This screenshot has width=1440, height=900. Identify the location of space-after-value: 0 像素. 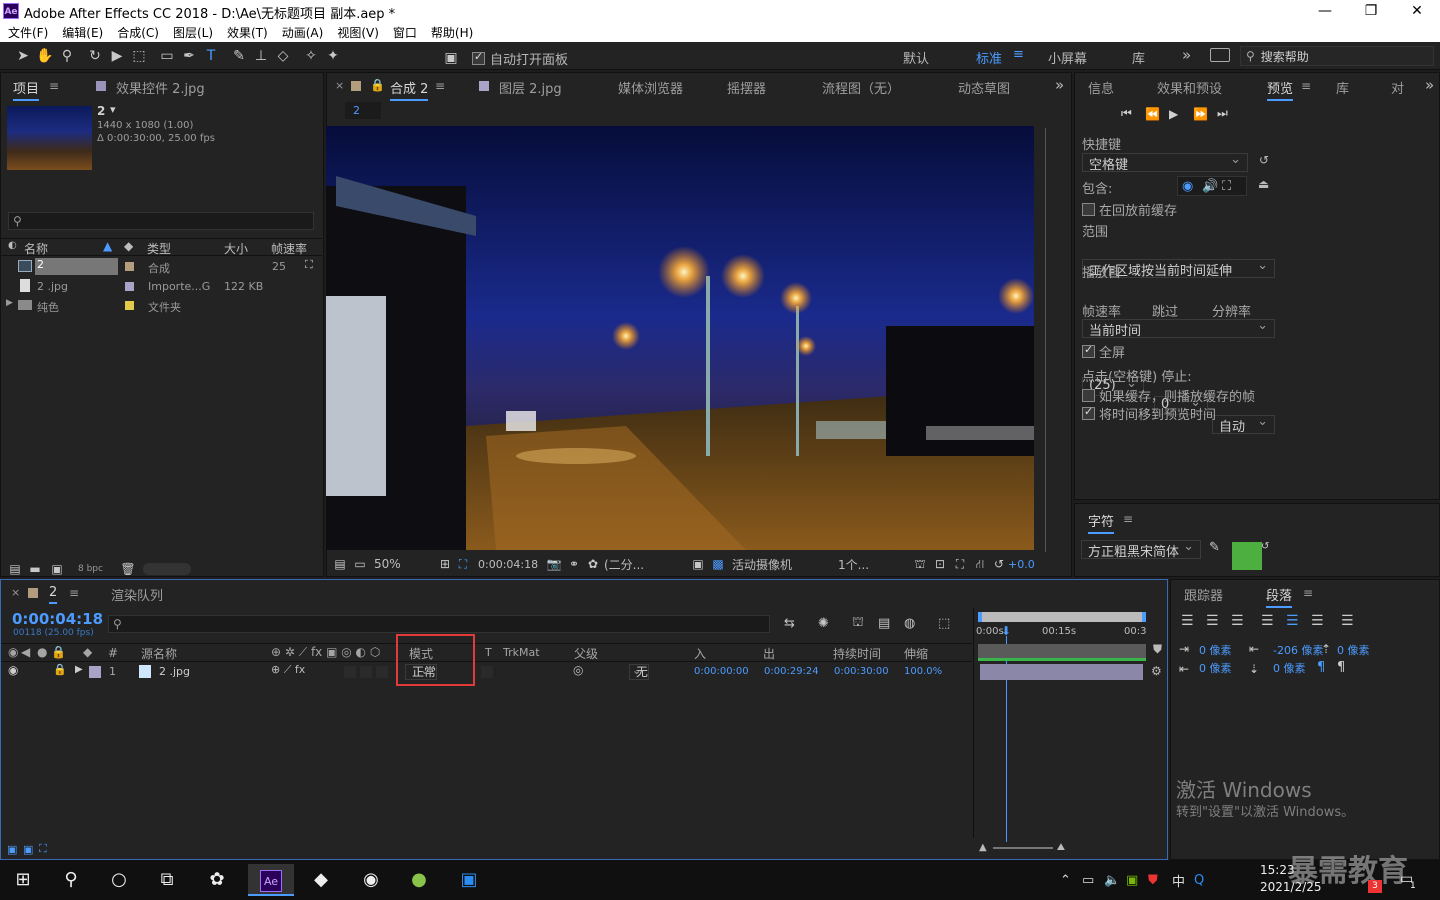
(1289, 668).